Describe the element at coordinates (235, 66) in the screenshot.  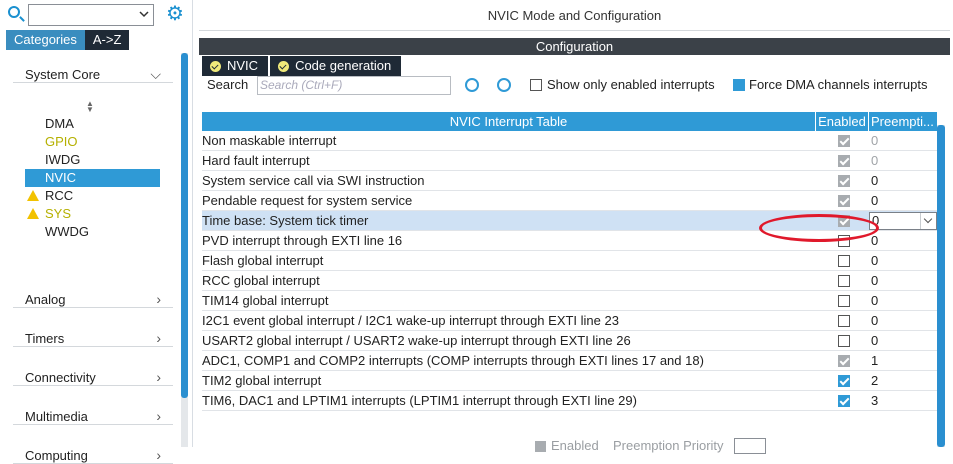
I see `tab-nvic: NVIC` at that location.